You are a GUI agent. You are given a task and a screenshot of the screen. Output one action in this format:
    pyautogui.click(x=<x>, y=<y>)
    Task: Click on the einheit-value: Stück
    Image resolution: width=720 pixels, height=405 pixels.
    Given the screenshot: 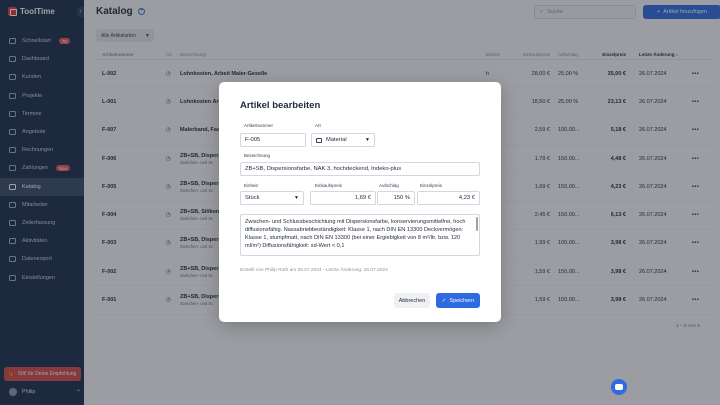 What is the action you would take?
    pyautogui.click(x=252, y=198)
    